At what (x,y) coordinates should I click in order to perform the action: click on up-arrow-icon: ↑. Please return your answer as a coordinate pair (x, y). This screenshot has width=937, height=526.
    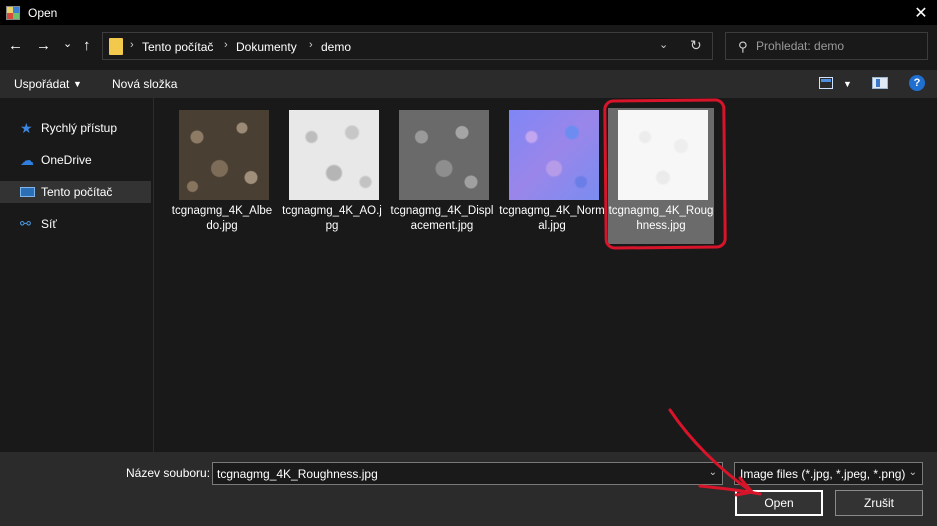
    Looking at the image, I should click on (87, 46).